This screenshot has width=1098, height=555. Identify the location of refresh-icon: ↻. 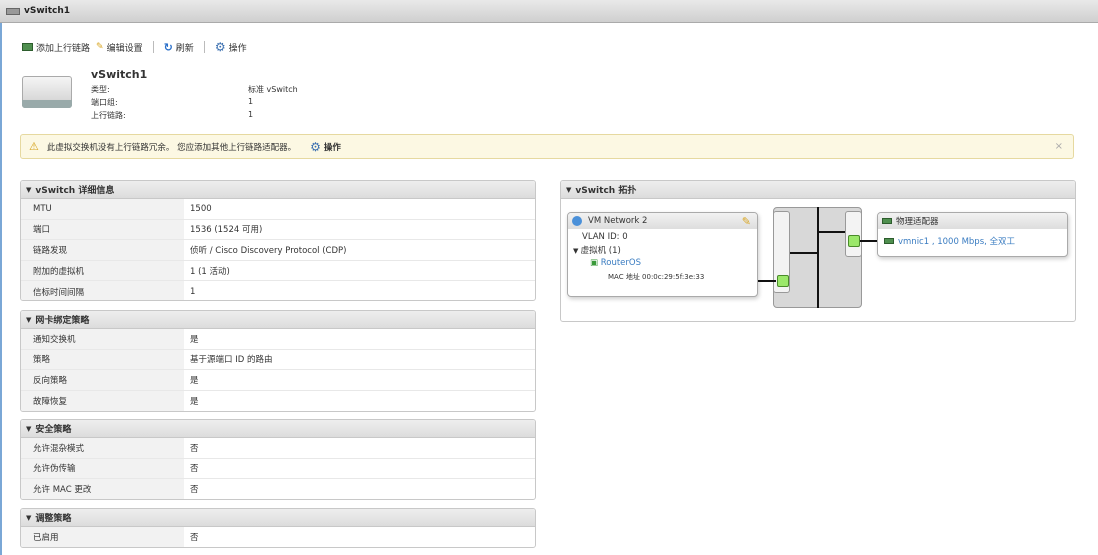
(168, 47).